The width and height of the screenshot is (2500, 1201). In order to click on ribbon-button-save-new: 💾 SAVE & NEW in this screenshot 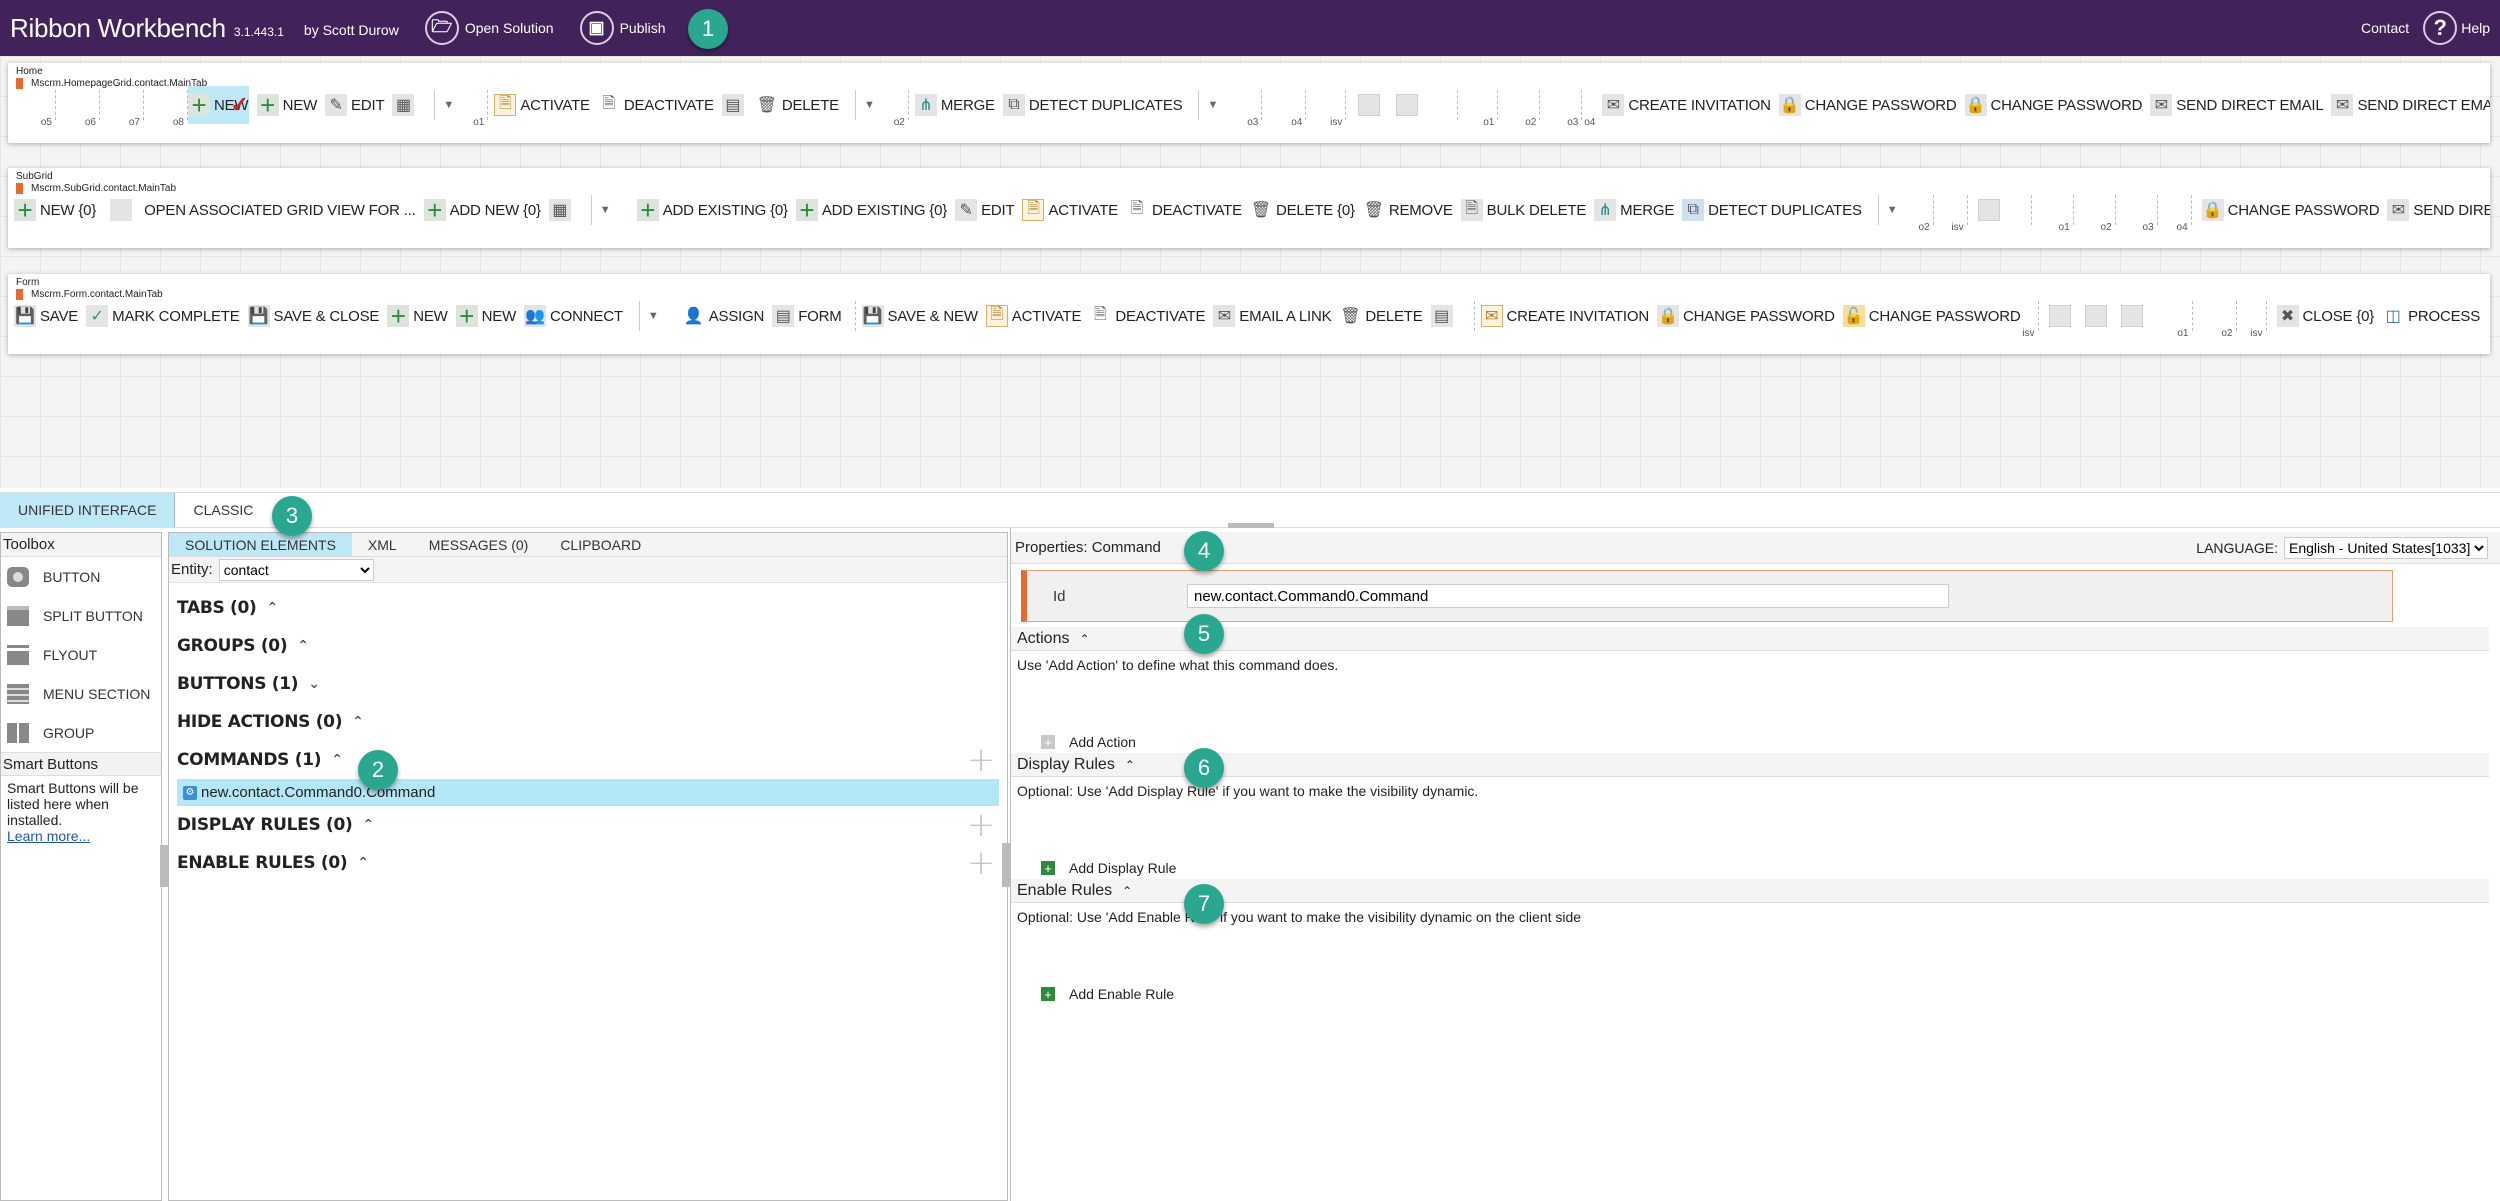, I will do `click(919, 316)`.